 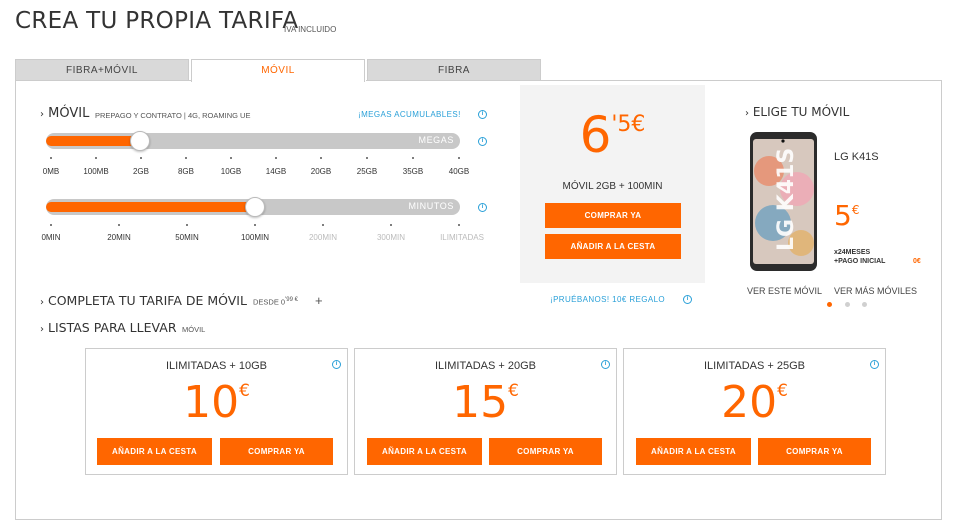 What do you see at coordinates (216, 366) in the screenshot?
I see `plan-title: ILIMITADAS + 10GB` at bounding box center [216, 366].